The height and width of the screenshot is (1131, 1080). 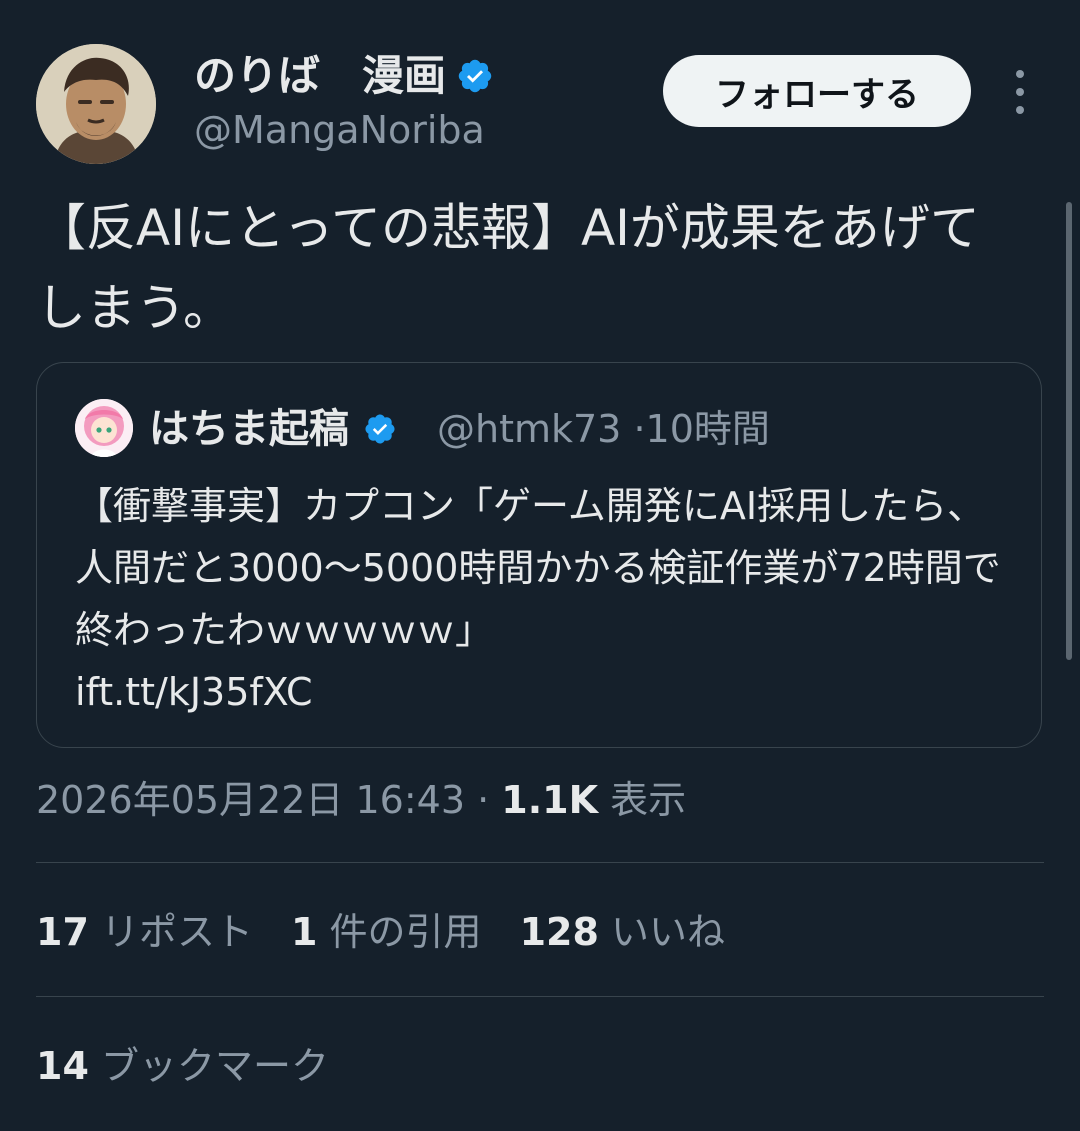 I want to click on engagement-stats: 17 リポスト 1 件の引用 128 いいね, so click(x=399, y=932).